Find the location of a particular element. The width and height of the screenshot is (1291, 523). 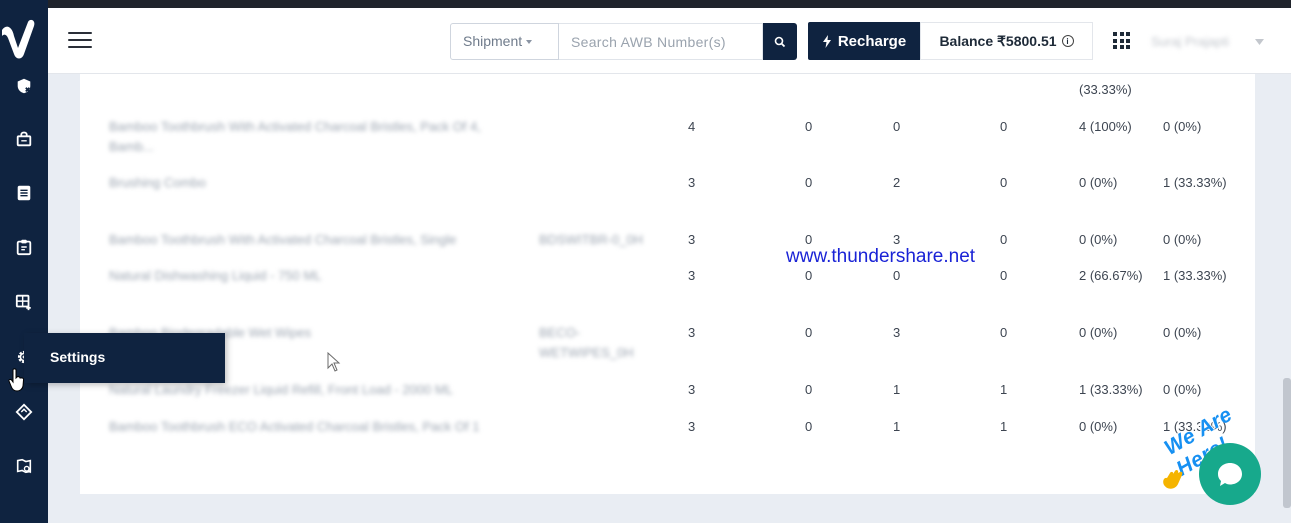

cart-icon is located at coordinates (24, 139).